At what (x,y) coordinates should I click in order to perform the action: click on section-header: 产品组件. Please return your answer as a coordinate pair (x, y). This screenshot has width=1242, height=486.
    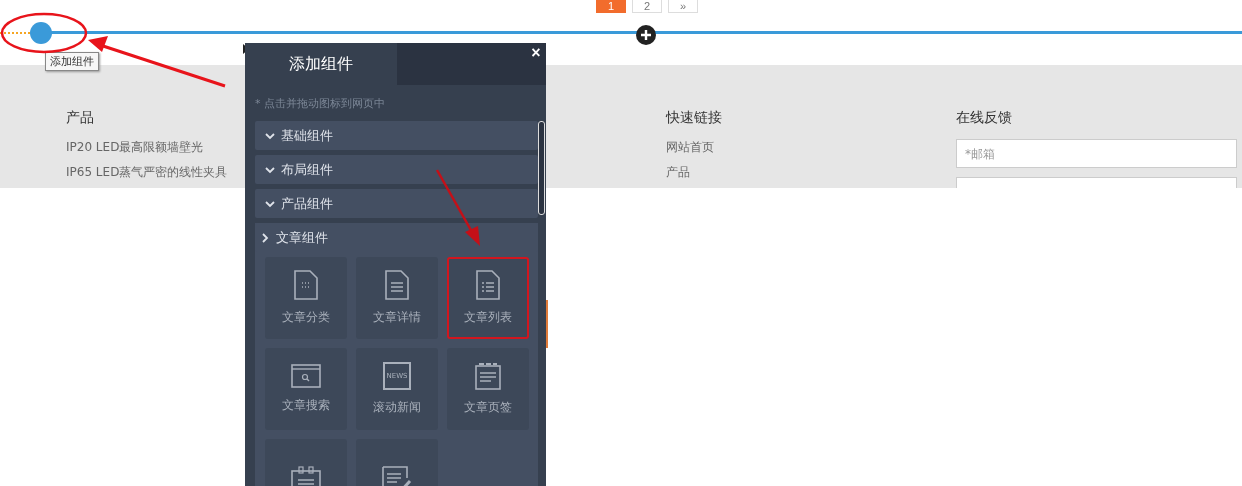
    Looking at the image, I should click on (396, 203).